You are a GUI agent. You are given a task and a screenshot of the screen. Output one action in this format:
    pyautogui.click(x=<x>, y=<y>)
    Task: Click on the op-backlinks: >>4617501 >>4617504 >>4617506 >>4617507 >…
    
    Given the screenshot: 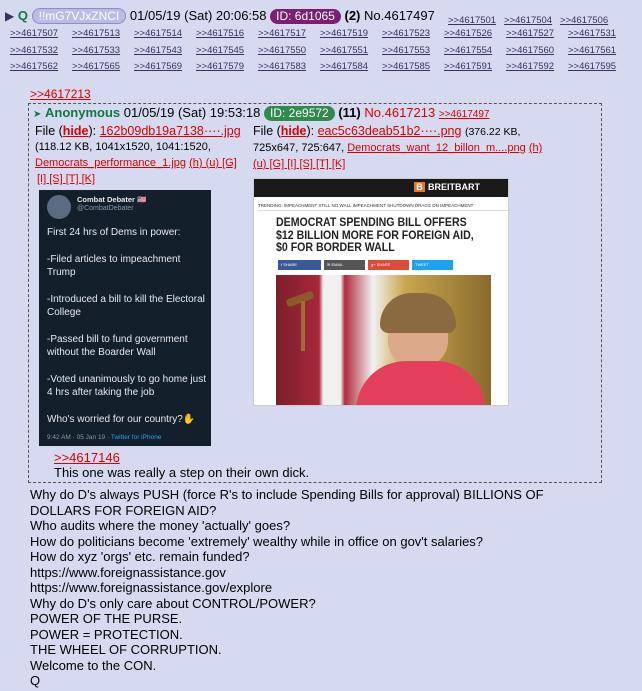 What is the action you would take?
    pyautogui.click(x=320, y=45)
    